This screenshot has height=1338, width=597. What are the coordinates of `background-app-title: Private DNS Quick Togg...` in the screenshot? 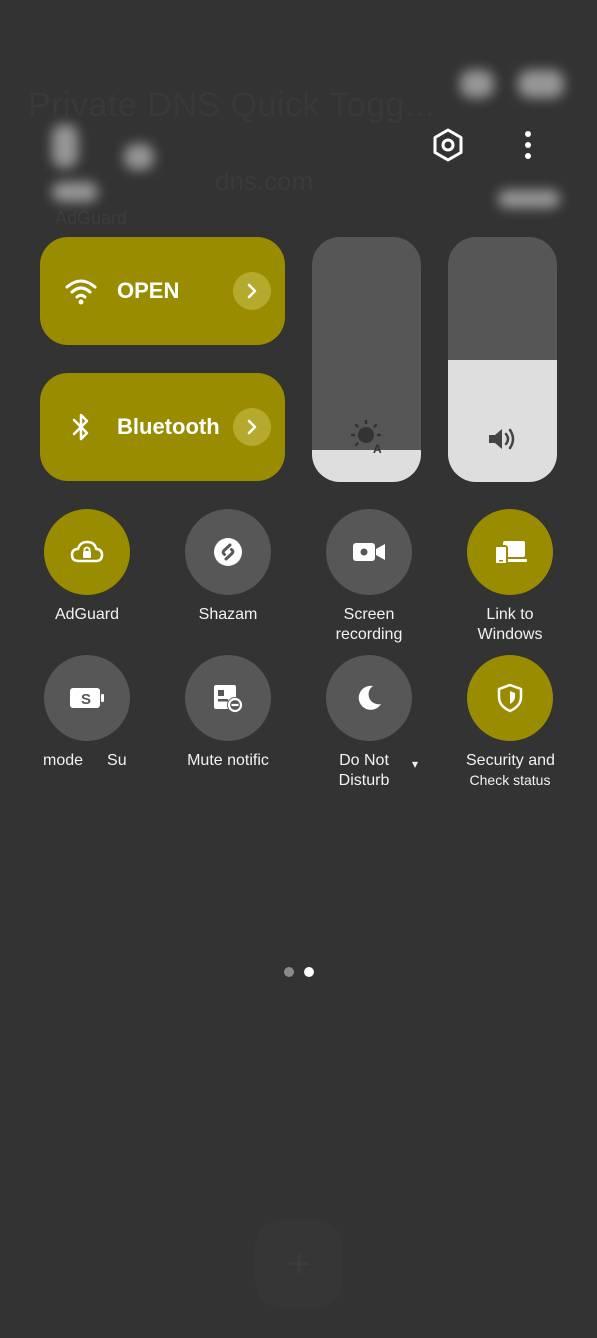 It's located at (231, 105).